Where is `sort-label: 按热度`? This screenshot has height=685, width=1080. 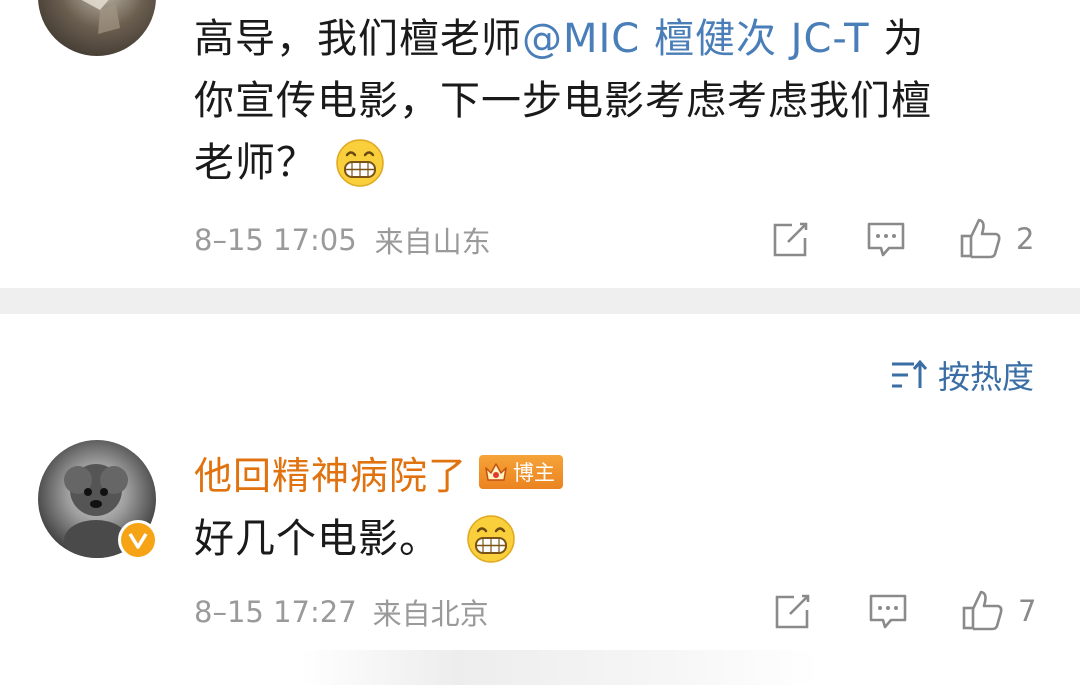
sort-label: 按热度 is located at coordinates (986, 377).